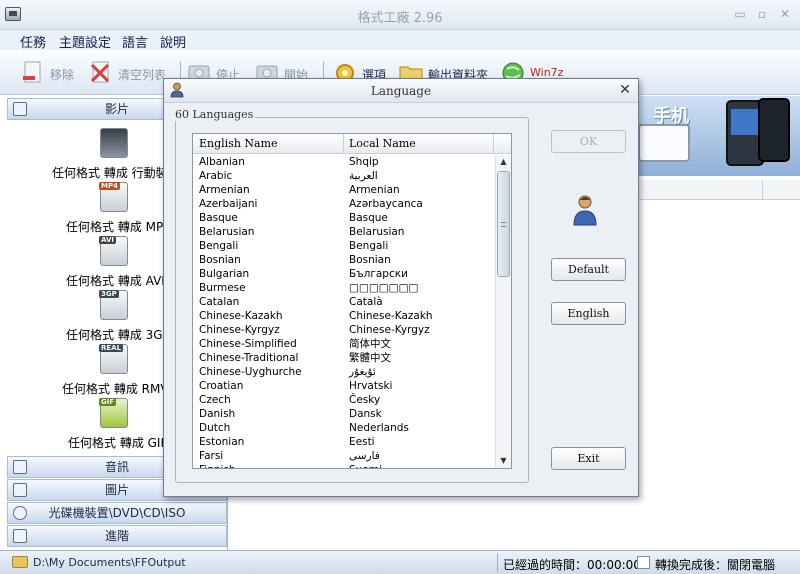  Describe the element at coordinates (344, 274) in the screenshot. I see `language-row: Bulgarian Български` at that location.